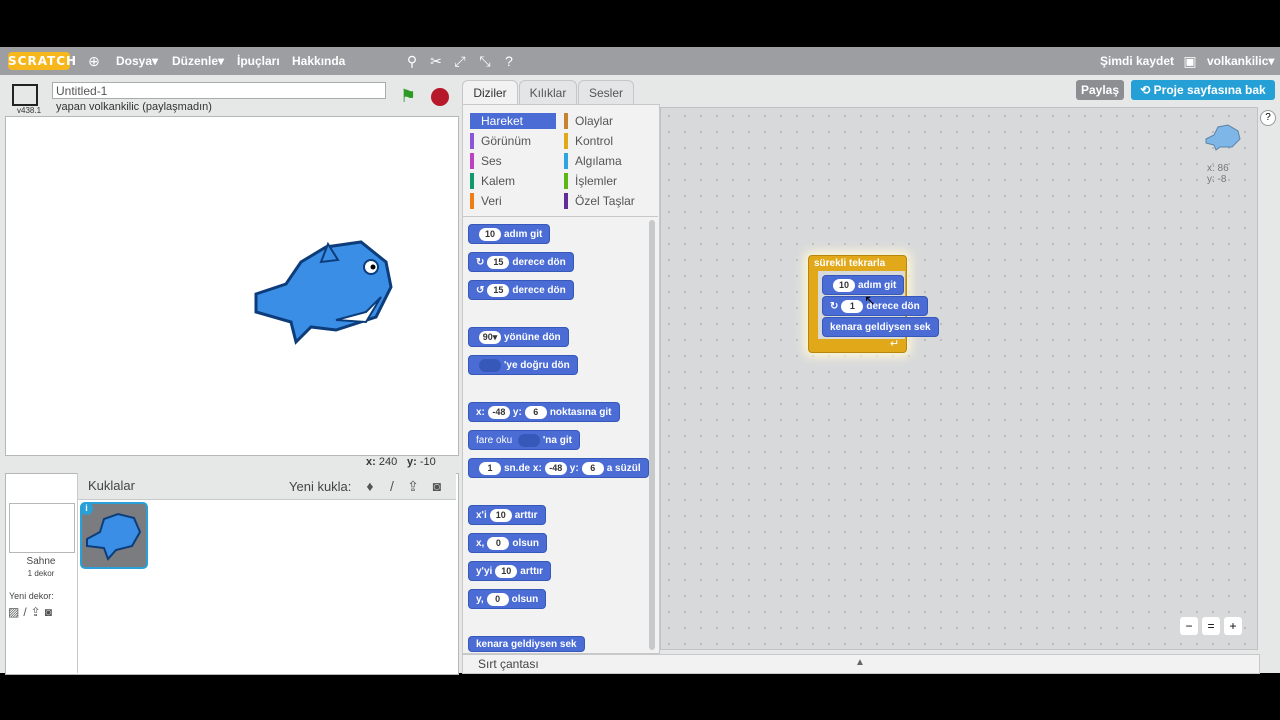  Describe the element at coordinates (509, 61) in the screenshot. I see `help-icon: ?` at that location.